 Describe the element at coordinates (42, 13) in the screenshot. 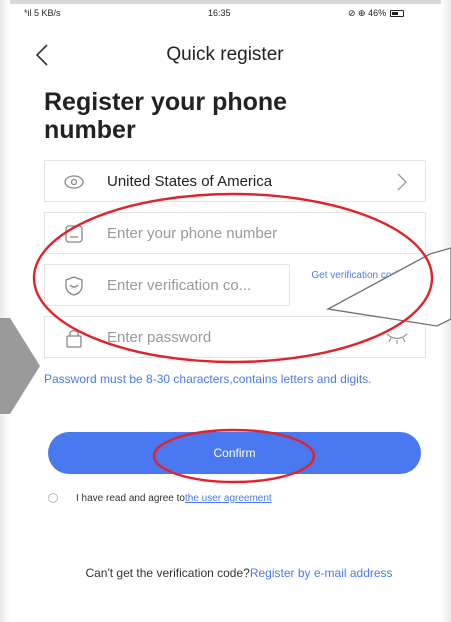

I see `status-signal: *il 5 KB/s` at that location.